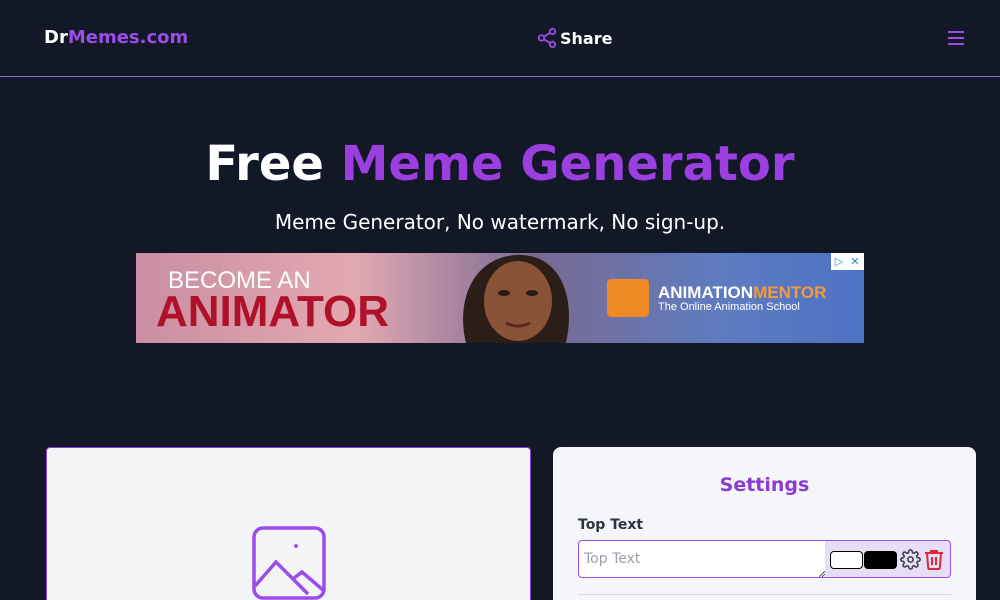 This screenshot has height=600, width=1000. Describe the element at coordinates (628, 298) in the screenshot. I see `ad-brand-logo` at that location.